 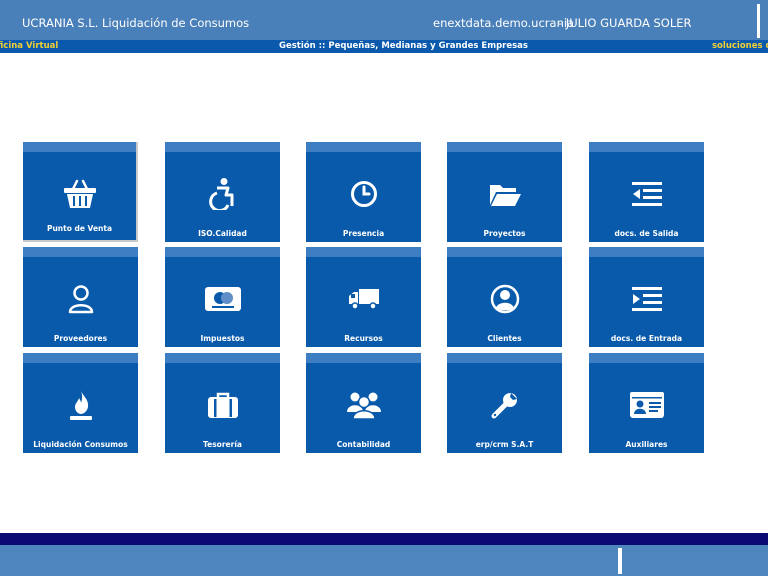 I want to click on tile-label: Presencia, so click(x=363, y=233).